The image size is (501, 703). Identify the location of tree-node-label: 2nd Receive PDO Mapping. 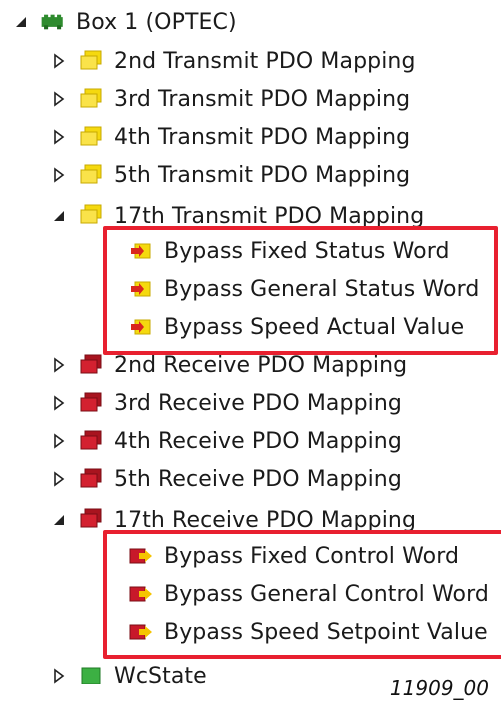
(261, 365).